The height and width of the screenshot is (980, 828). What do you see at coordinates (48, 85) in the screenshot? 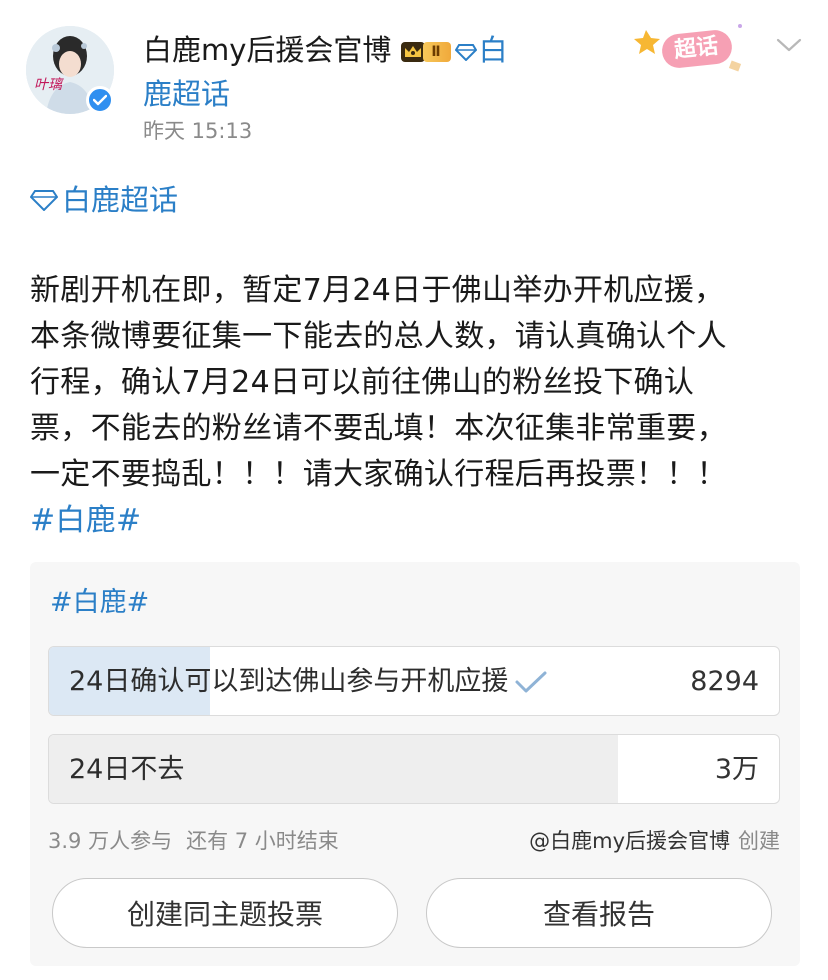
I see `avatar-caption: 叶璃` at bounding box center [48, 85].